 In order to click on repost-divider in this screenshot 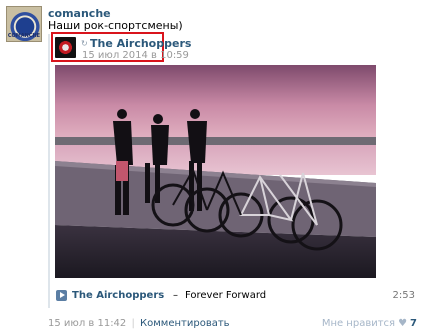, I will do `click(49, 171)`.